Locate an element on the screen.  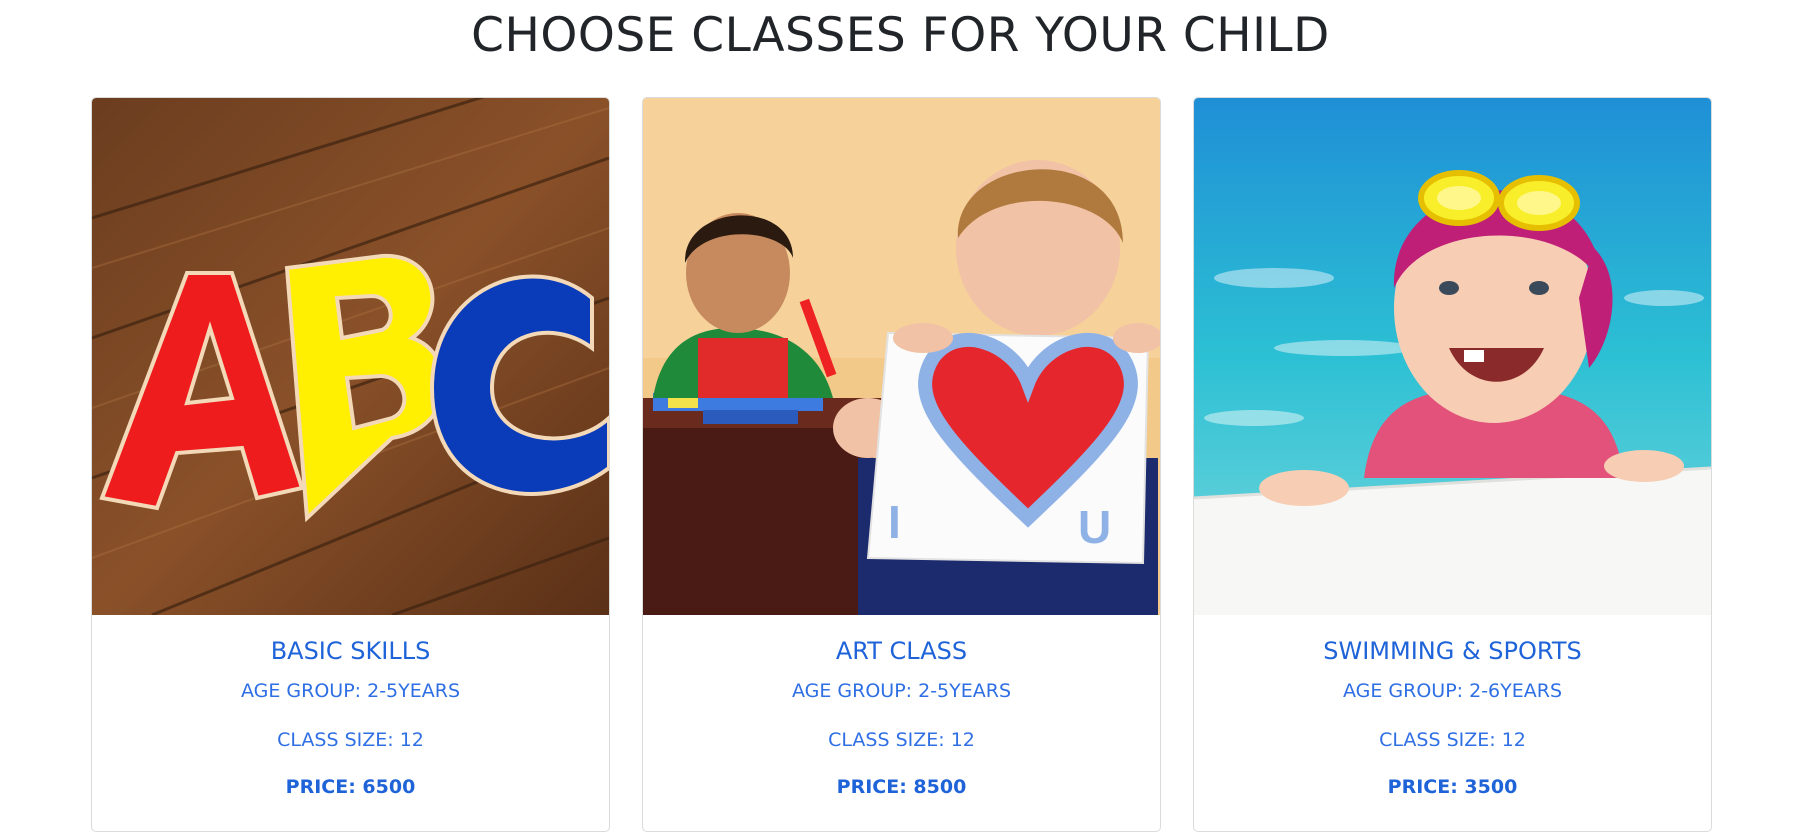
card-title: ART CLASS is located at coordinates (901, 651).